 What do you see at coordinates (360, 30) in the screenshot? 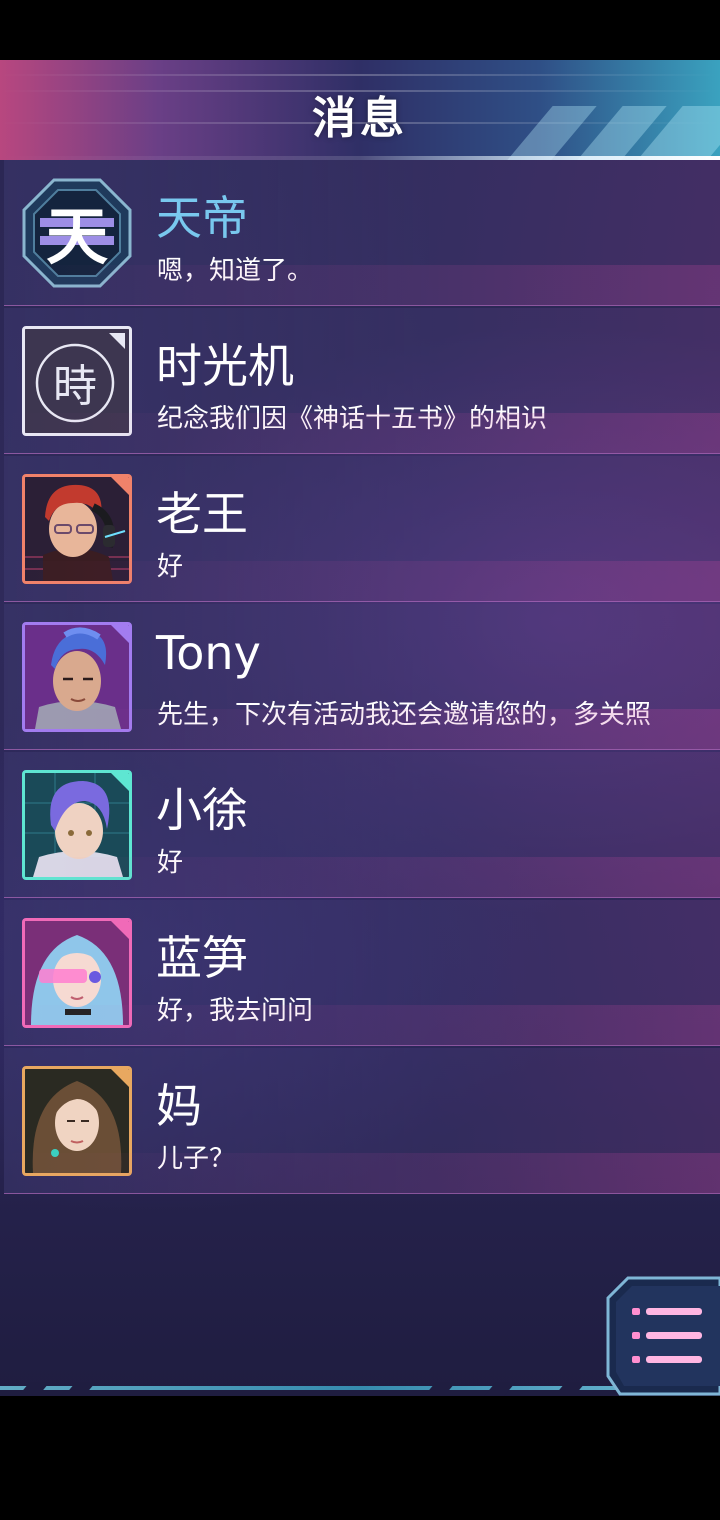
I see `status-bar` at bounding box center [360, 30].